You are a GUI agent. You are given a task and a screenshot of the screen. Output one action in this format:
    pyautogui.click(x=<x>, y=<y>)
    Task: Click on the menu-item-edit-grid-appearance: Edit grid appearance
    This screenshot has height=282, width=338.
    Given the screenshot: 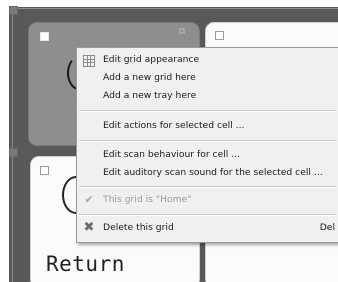 What is the action you would take?
    pyautogui.click(x=207, y=60)
    